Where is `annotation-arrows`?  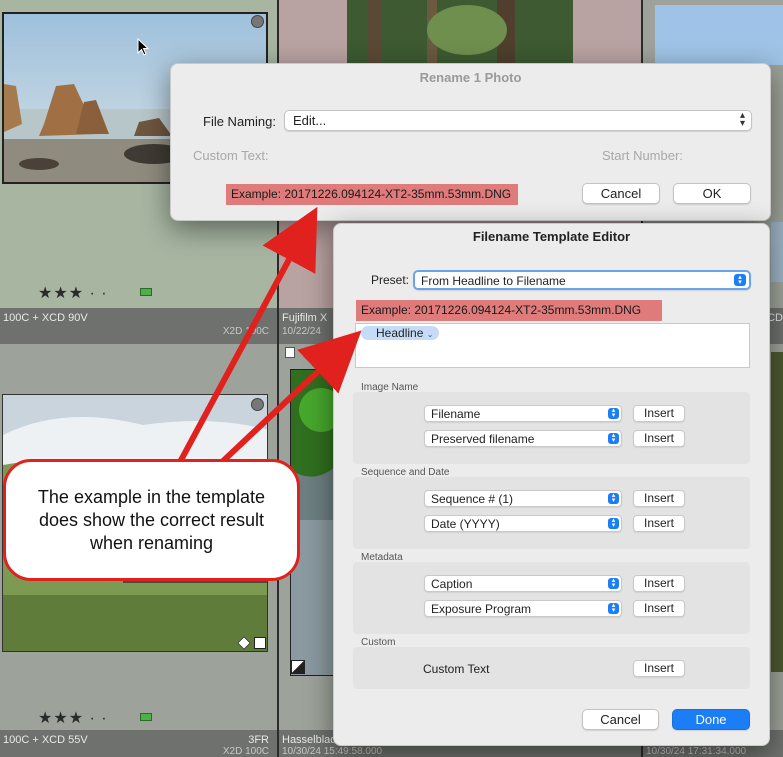 annotation-arrows is located at coordinates (269, 335).